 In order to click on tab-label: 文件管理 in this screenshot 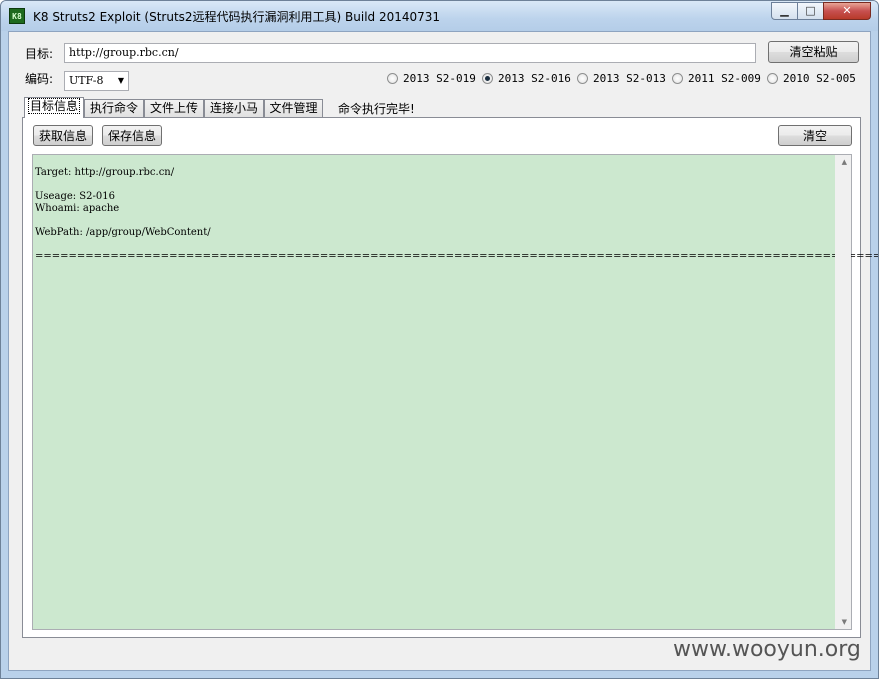, I will do `click(293, 108)`.